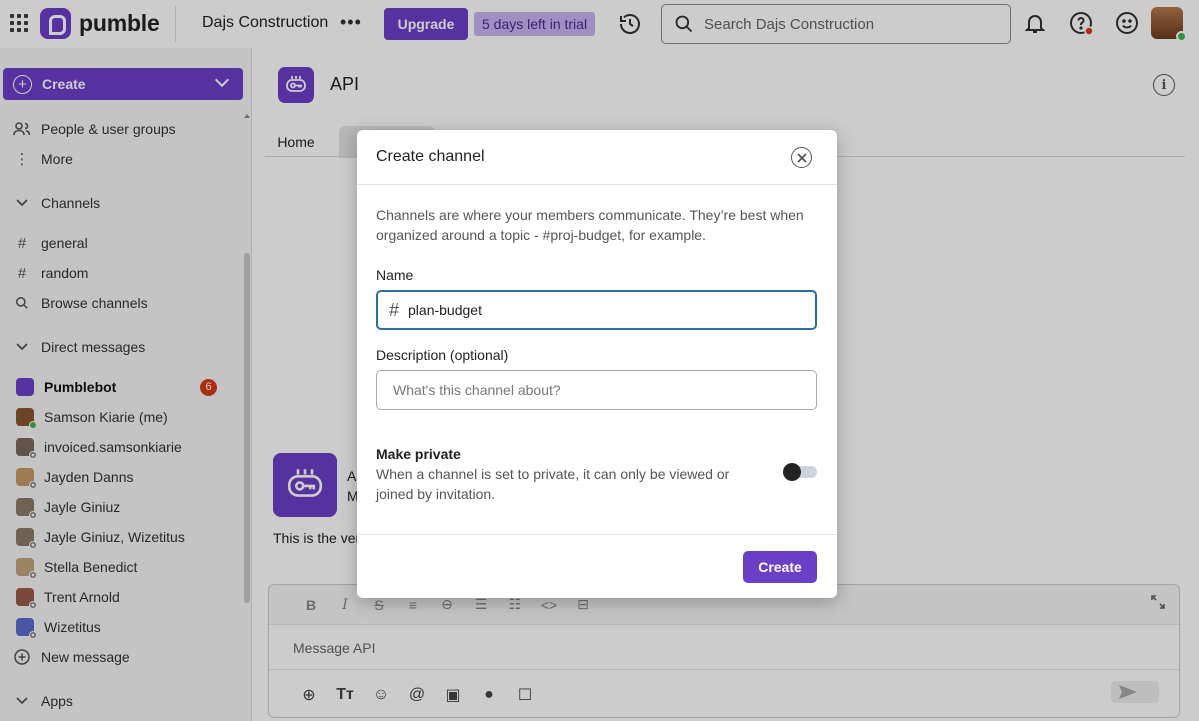  I want to click on toggle-knob, so click(792, 472).